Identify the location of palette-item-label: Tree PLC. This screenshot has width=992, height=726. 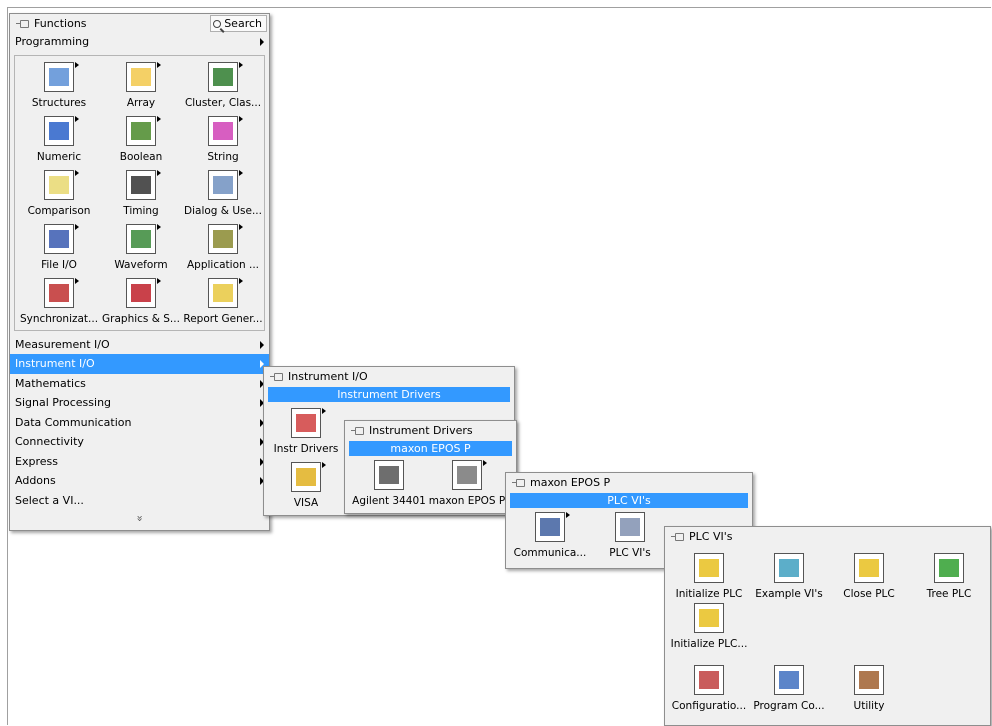
(949, 594).